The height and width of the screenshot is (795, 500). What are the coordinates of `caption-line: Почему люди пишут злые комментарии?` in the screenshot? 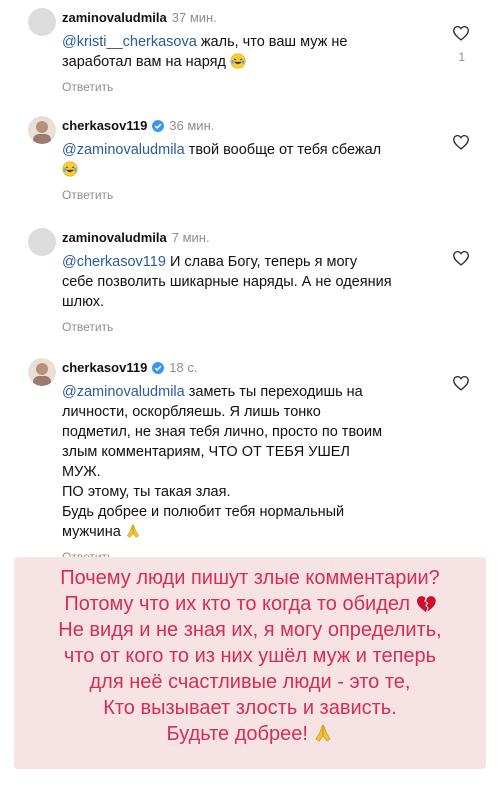 It's located at (250, 578).